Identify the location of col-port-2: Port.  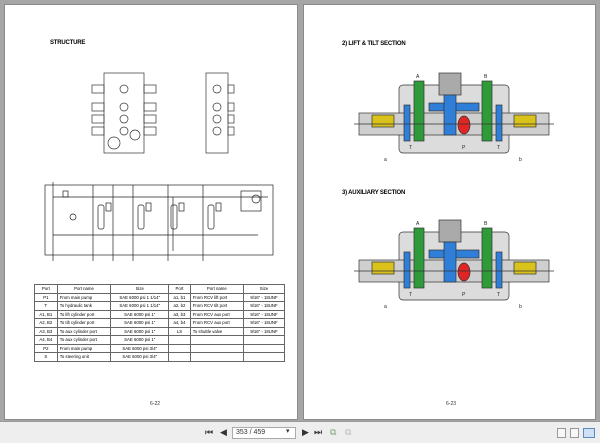
(179, 289).